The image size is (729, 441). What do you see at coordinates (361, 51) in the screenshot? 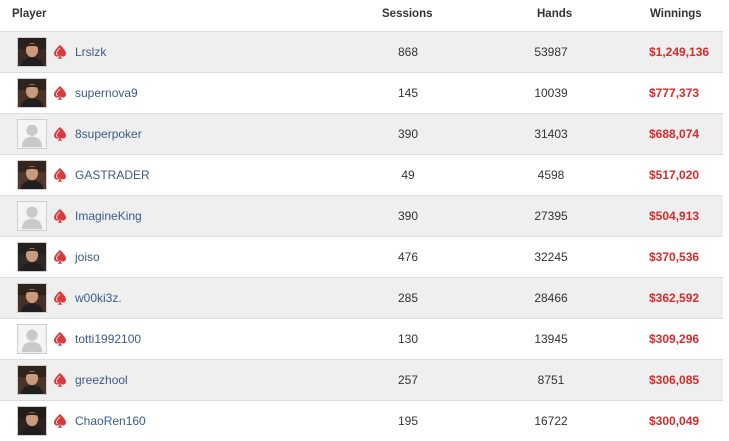
I see `table-row: Lrslzk 868 53987 $1,249,136` at bounding box center [361, 51].